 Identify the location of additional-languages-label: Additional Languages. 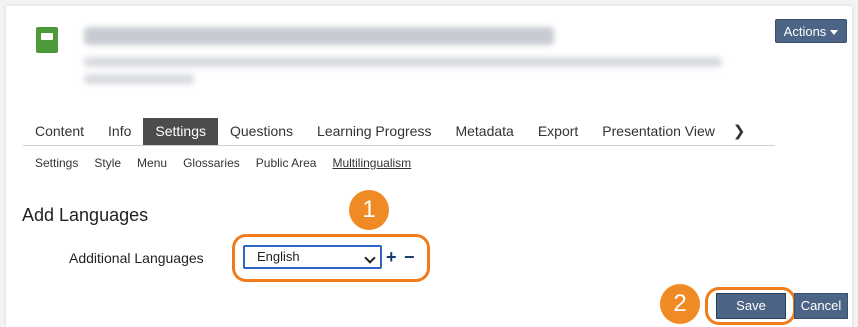
(136, 258).